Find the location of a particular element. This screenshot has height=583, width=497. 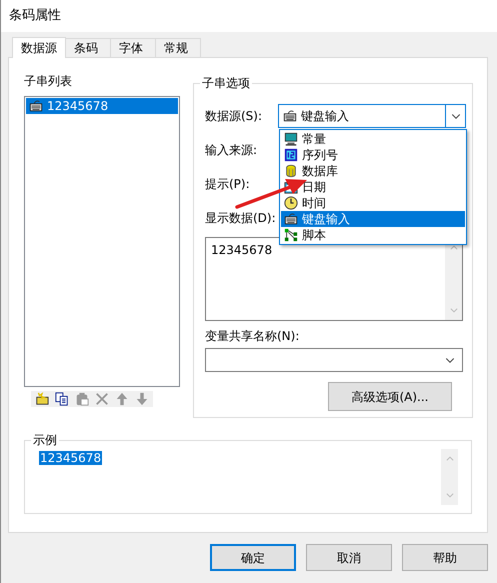

field-label: 显示数据(D): is located at coordinates (240, 218).